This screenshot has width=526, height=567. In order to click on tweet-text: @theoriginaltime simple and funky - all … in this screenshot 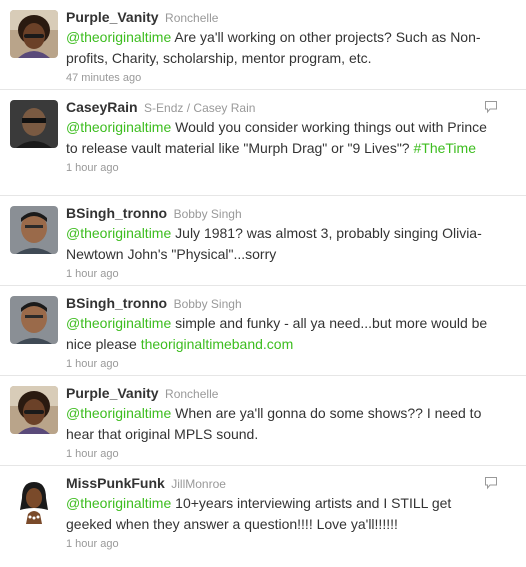, I will do `click(282, 334)`.